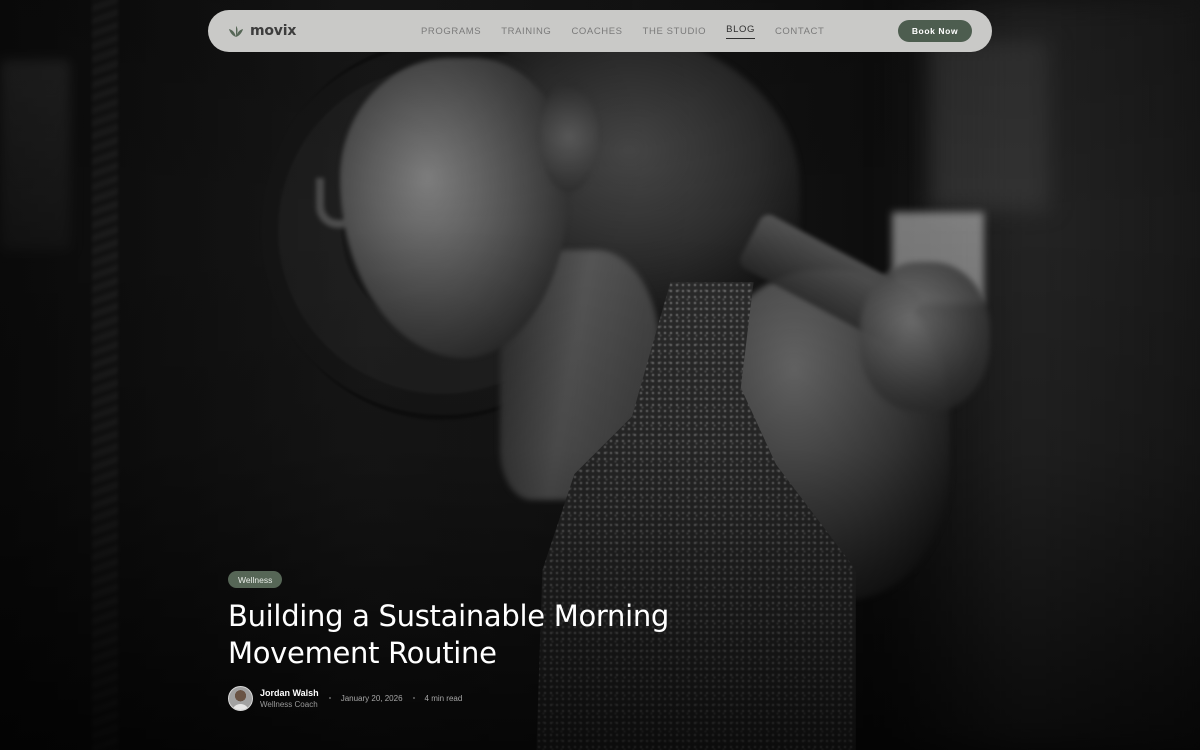 The width and height of the screenshot is (1200, 750). I want to click on author-info: Jordan Walsh Wellness Coach, so click(289, 698).